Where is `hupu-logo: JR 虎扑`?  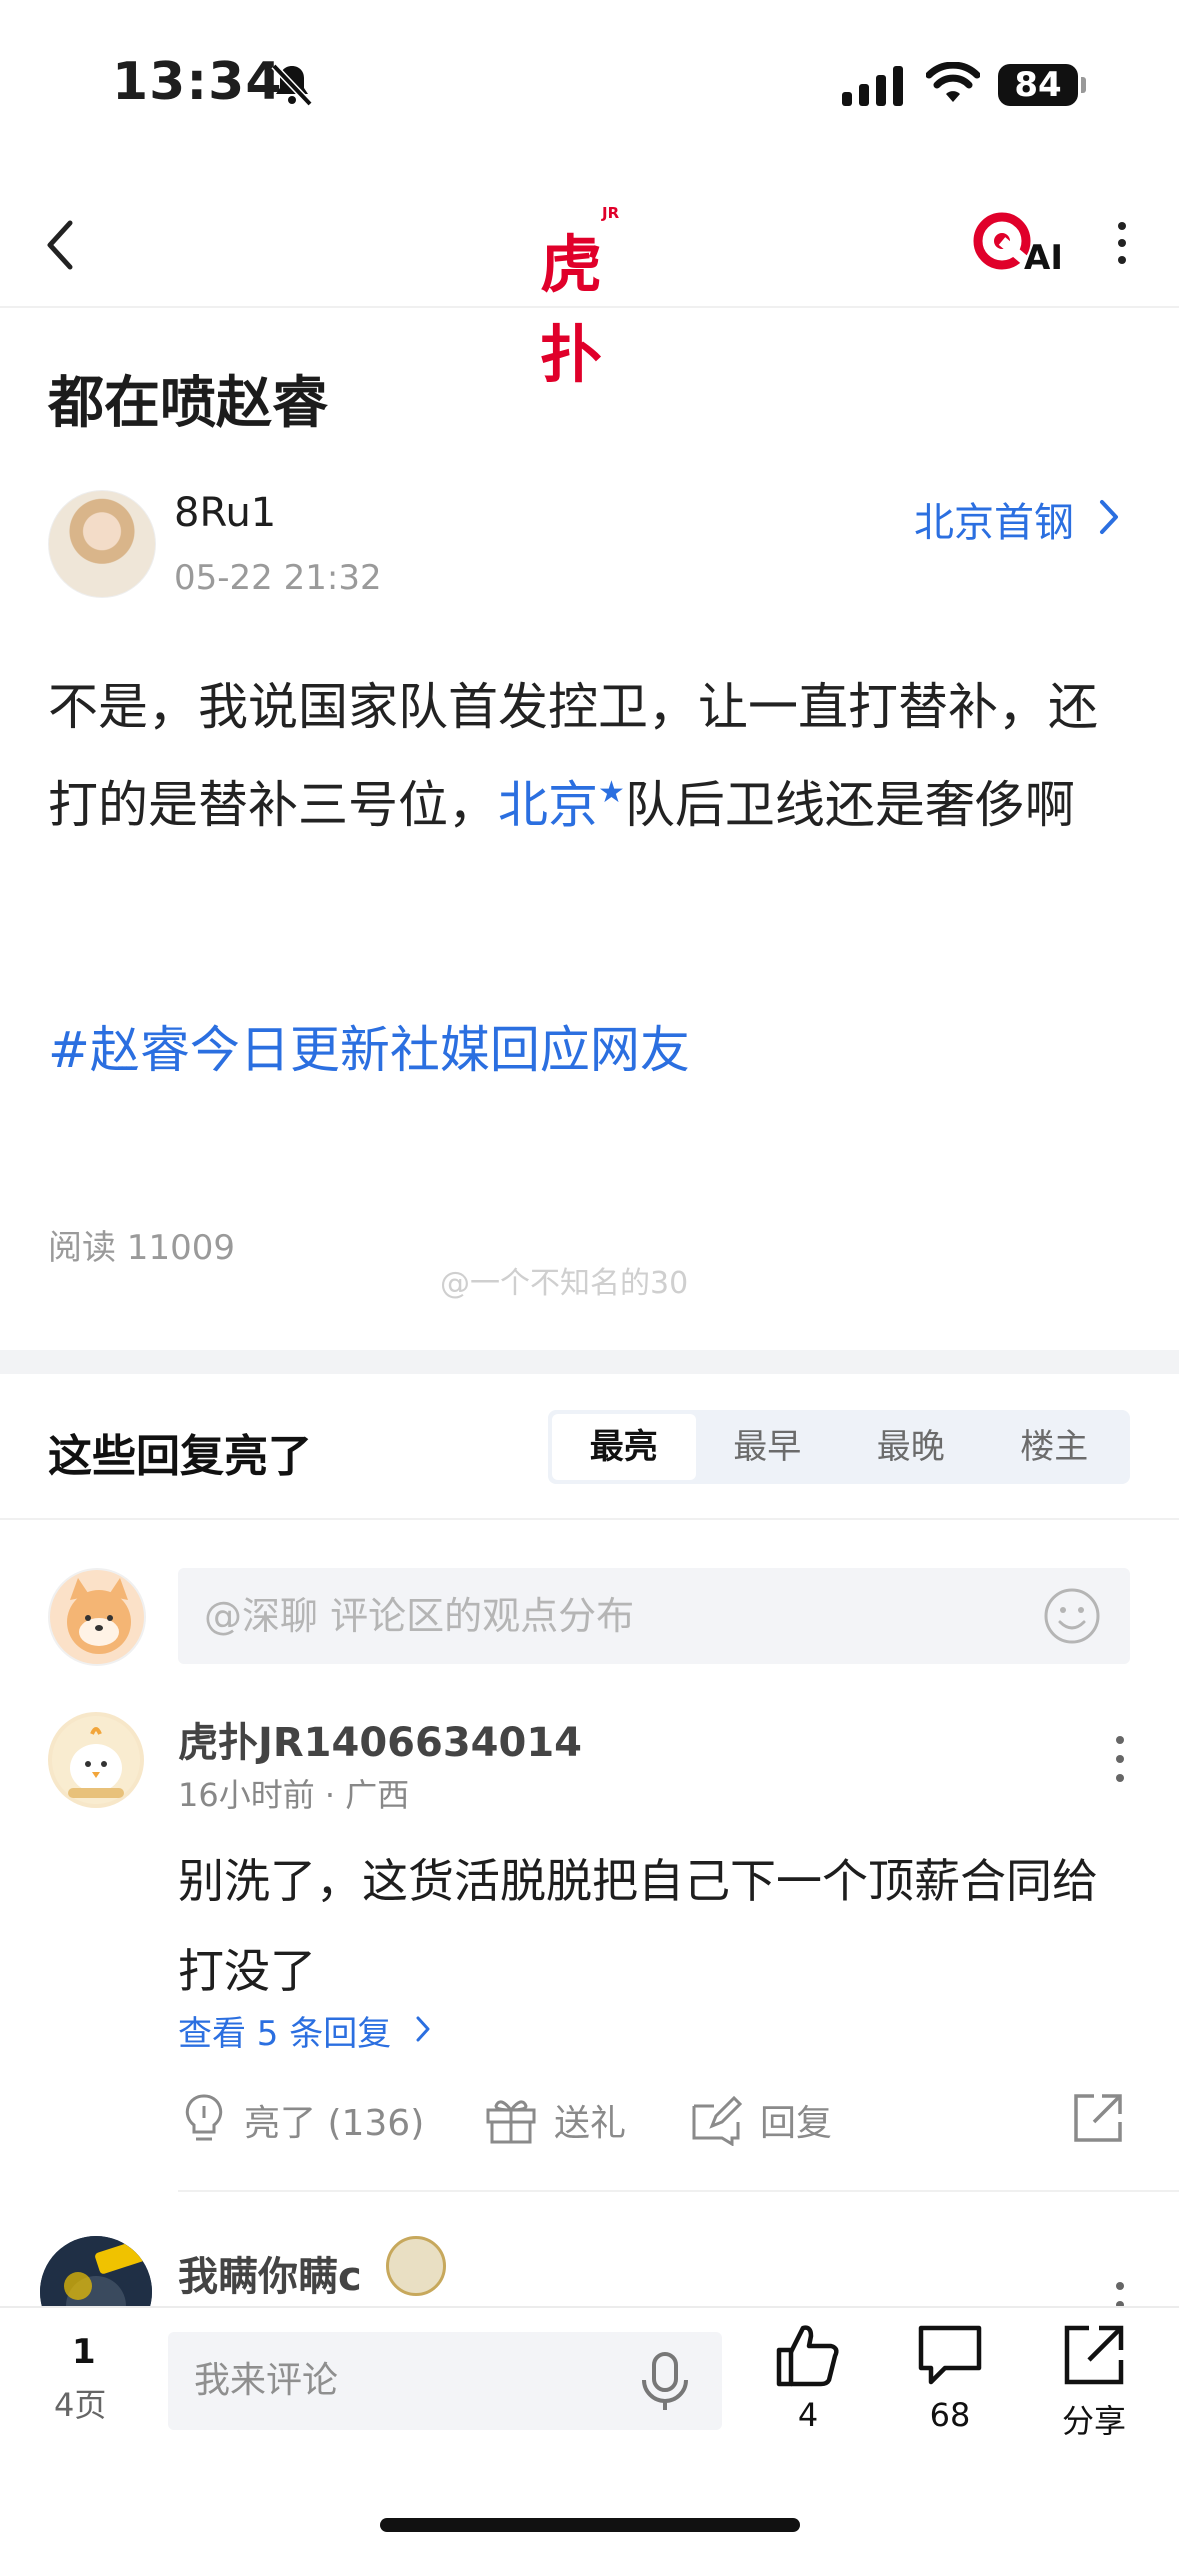
hupu-logo: JR 虎扑 is located at coordinates (590, 295).